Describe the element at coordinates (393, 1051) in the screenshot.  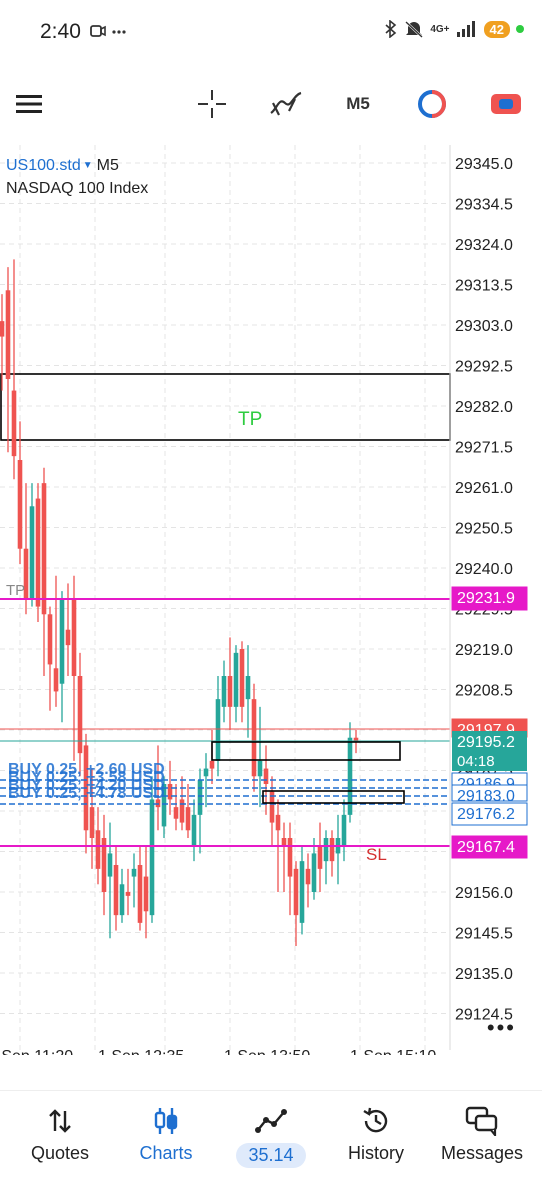
I see `time-axis-label: 1 Sep 15:10` at that location.